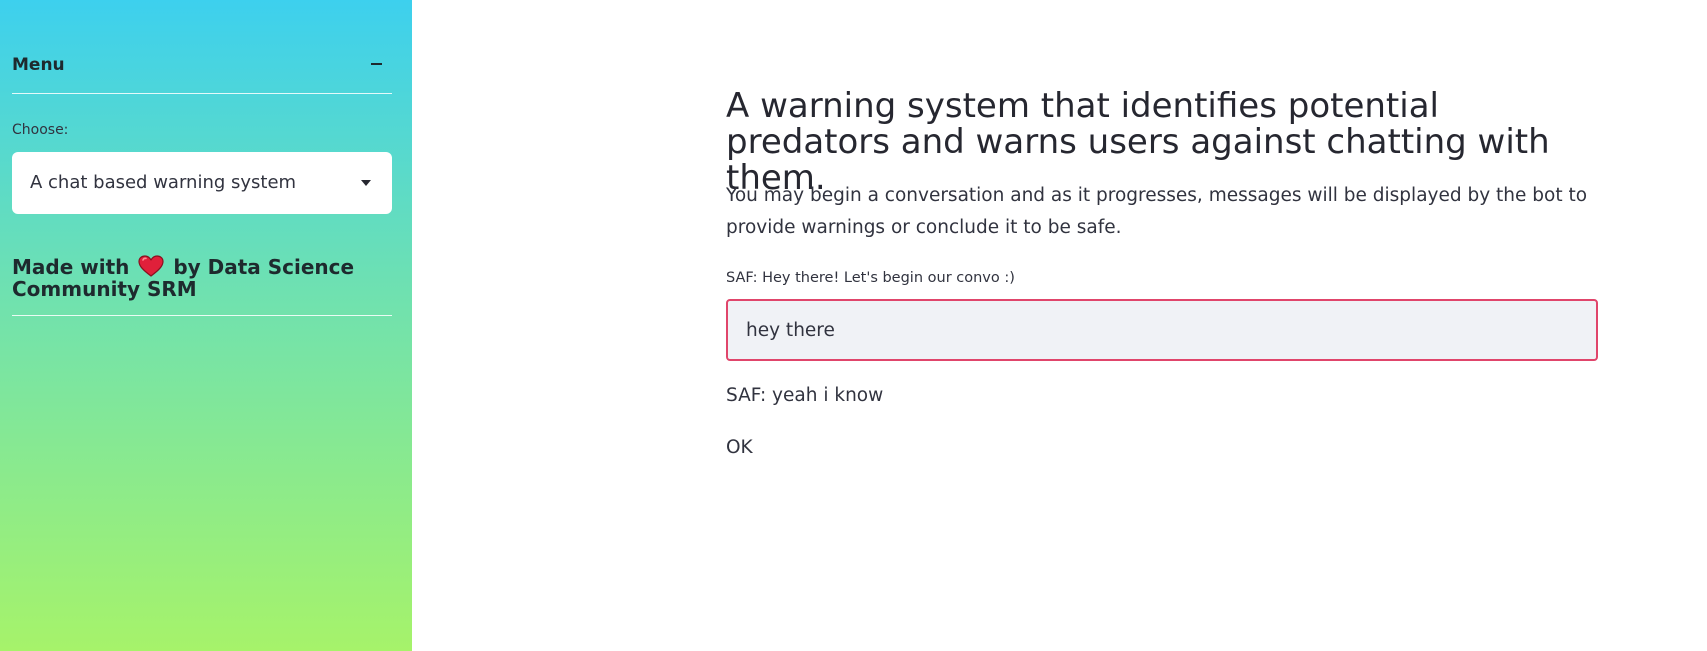 The height and width of the screenshot is (651, 1707). I want to click on status-message: OK, so click(739, 447).